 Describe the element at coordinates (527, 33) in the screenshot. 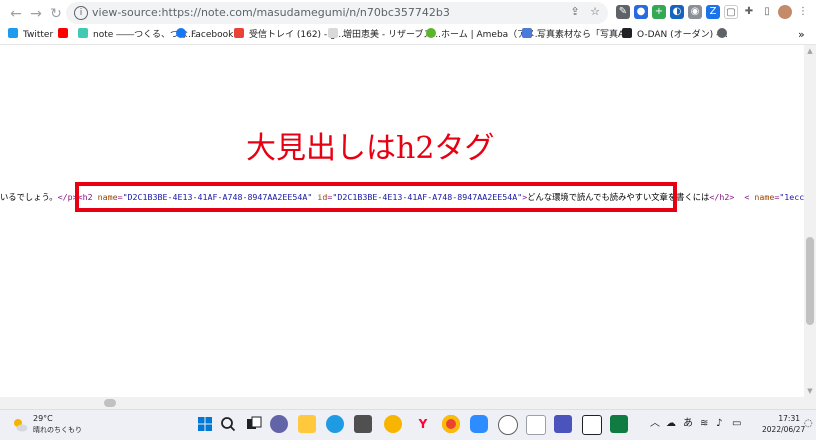

I see `photoac-icon` at that location.